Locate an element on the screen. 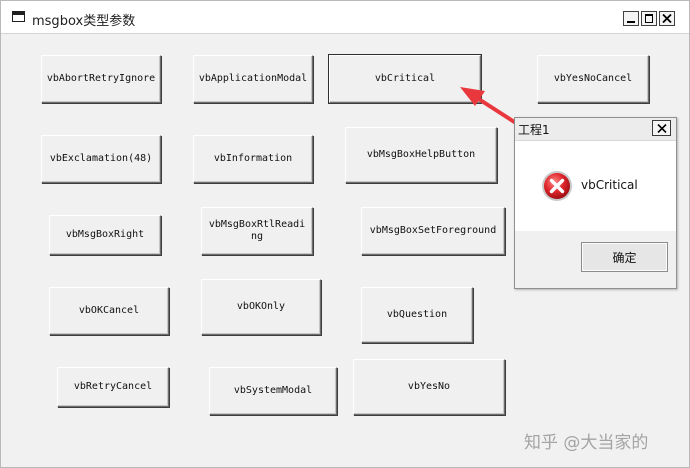 This screenshot has height=468, width=690. message-dialog: 工程1 vbCritical 确定 is located at coordinates (595, 203).